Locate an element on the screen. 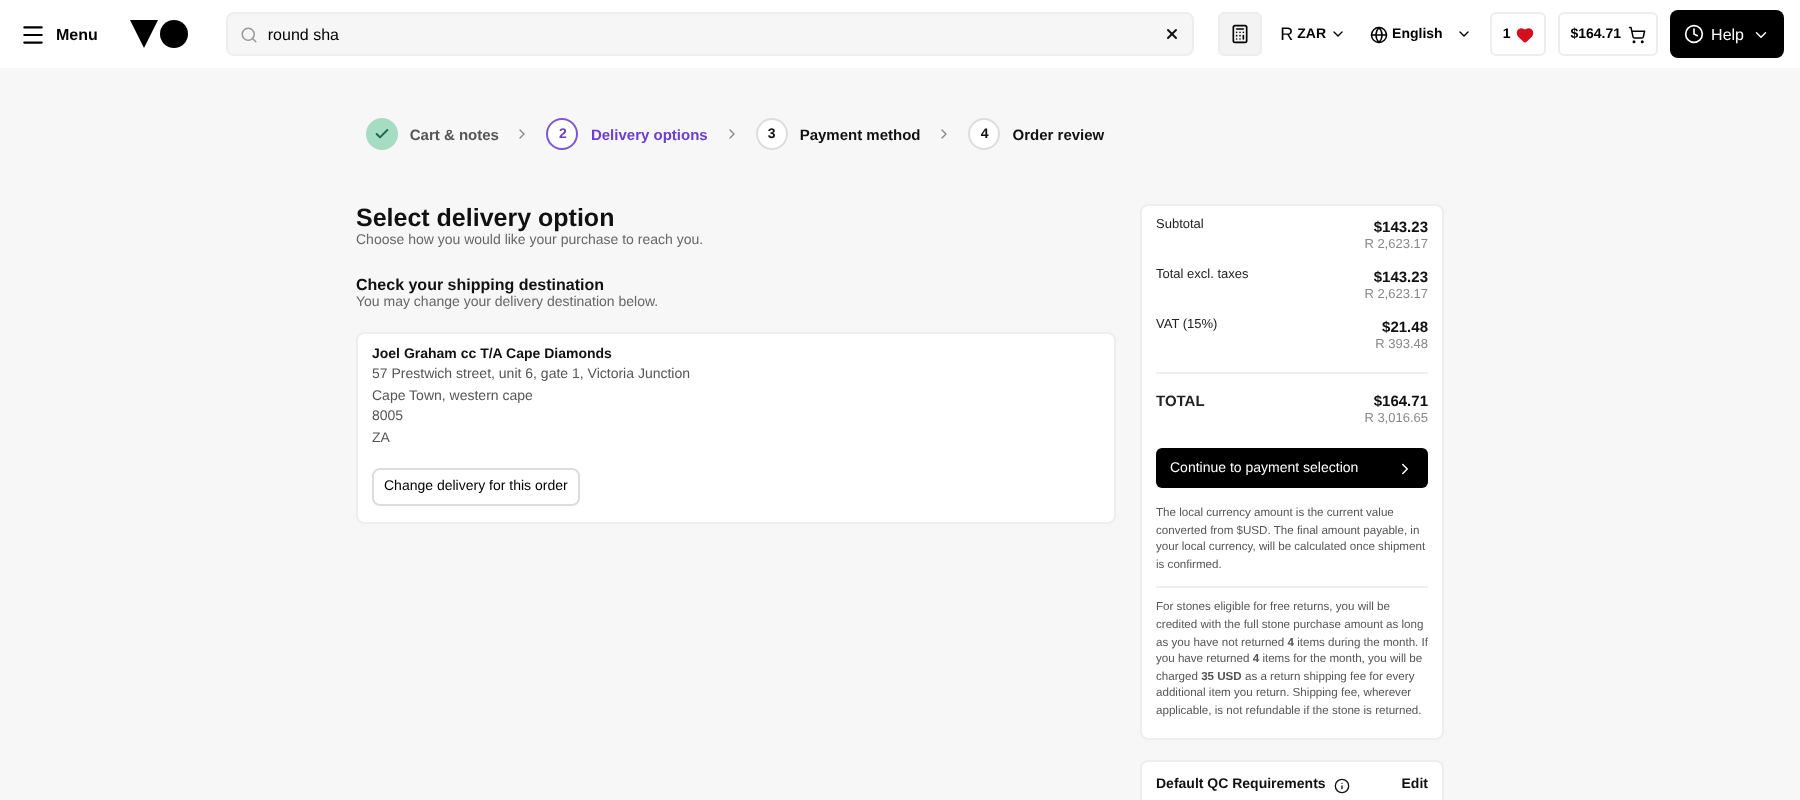 Image resolution: width=1800 pixels, height=800 pixels. search-input: round sha is located at coordinates (711, 34).